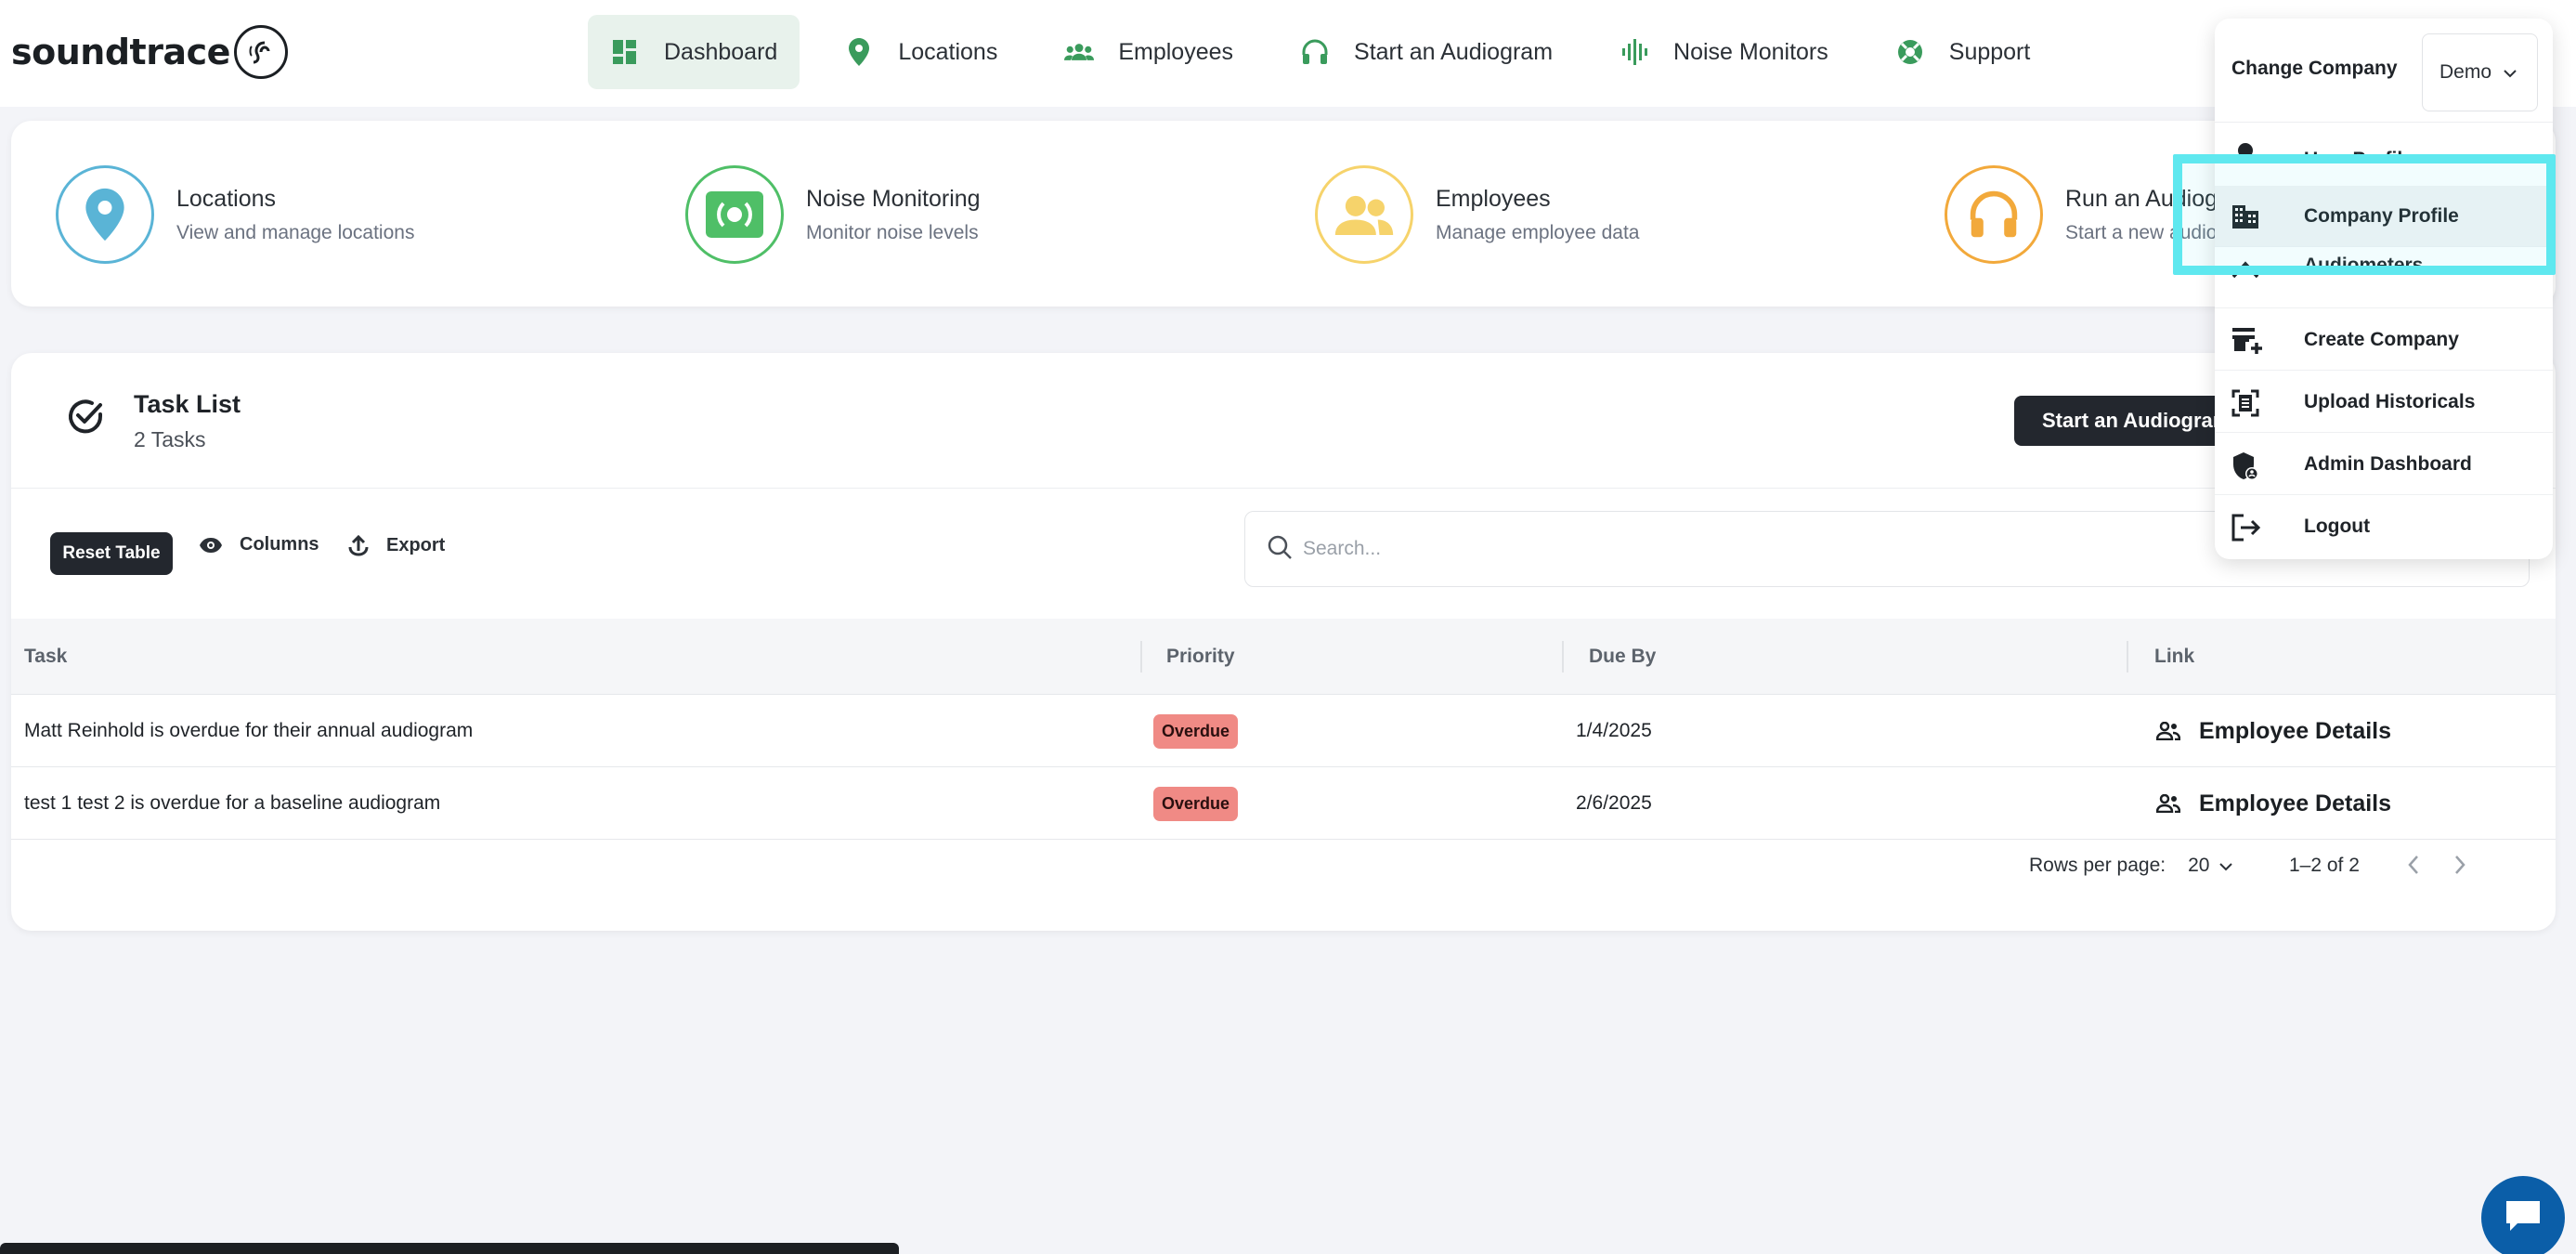  I want to click on chat-widget-button, so click(2523, 1215).